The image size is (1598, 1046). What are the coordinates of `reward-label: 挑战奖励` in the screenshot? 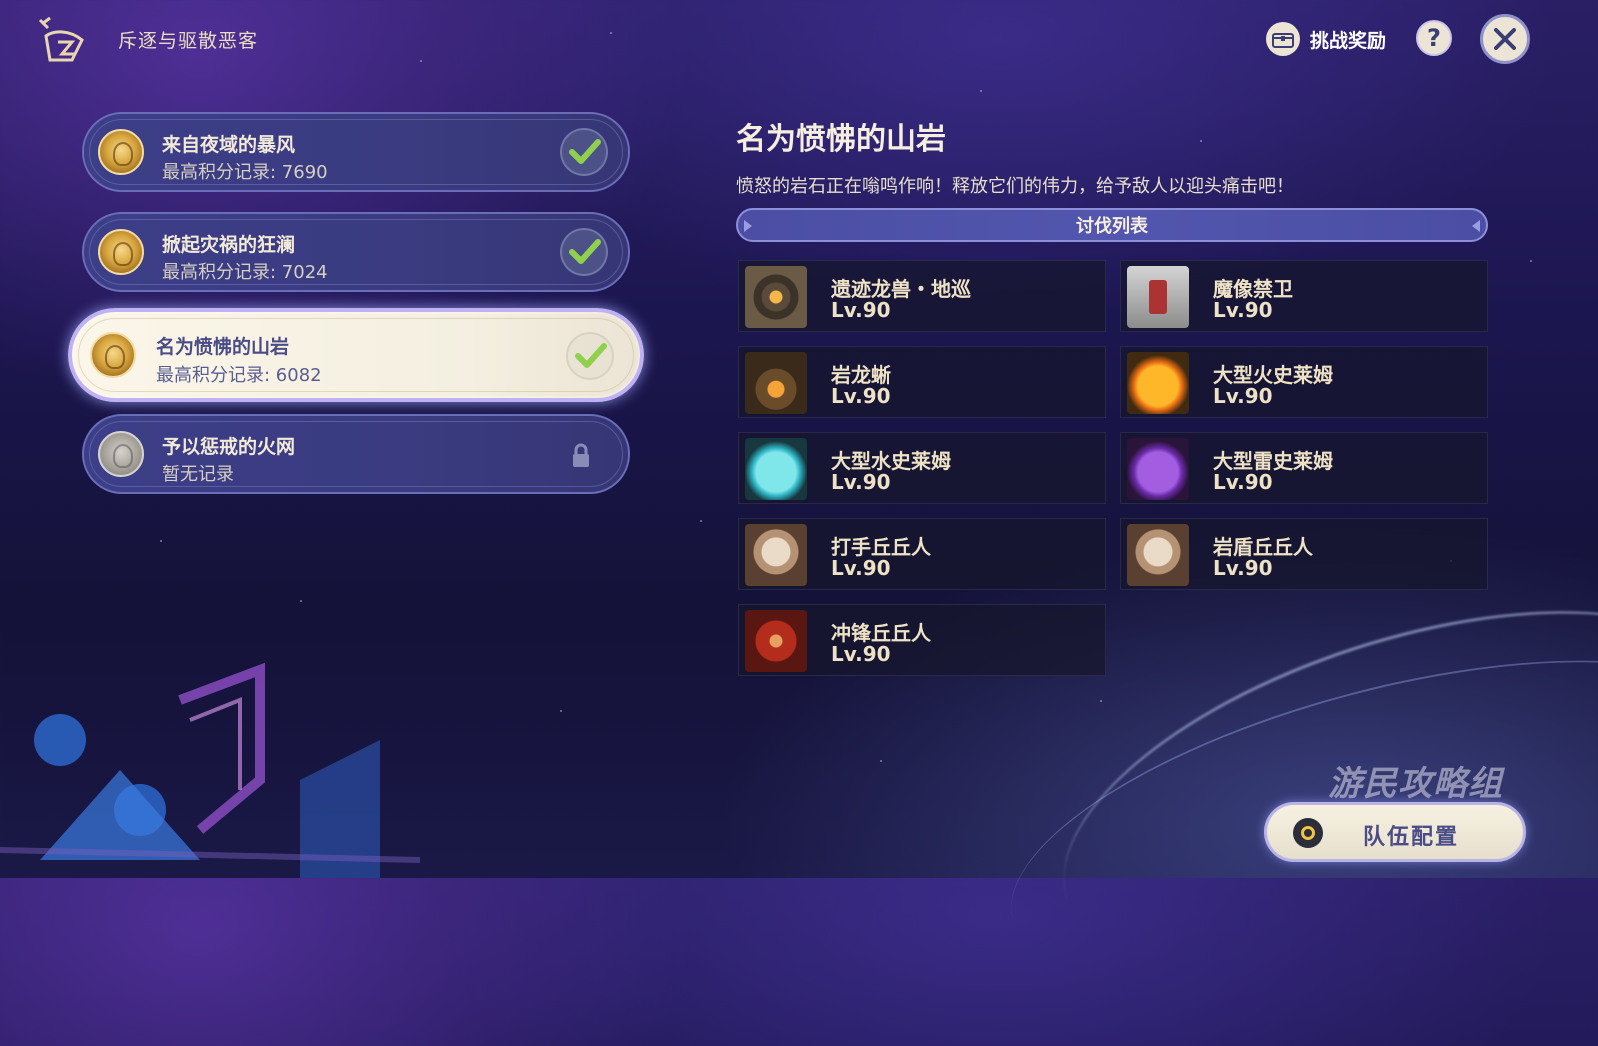 It's located at (1348, 40).